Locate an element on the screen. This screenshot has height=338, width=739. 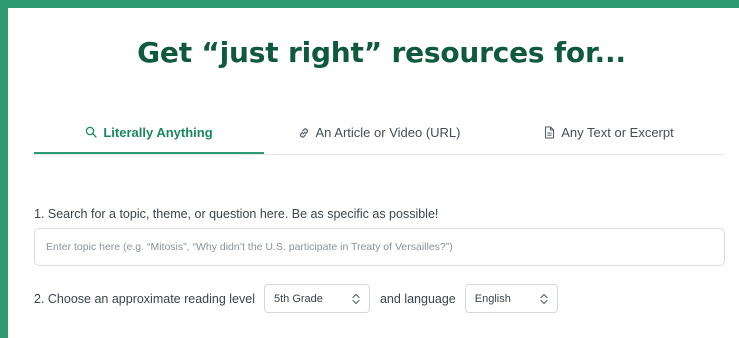
tab-label: An Article or Video (URL) is located at coordinates (388, 132).